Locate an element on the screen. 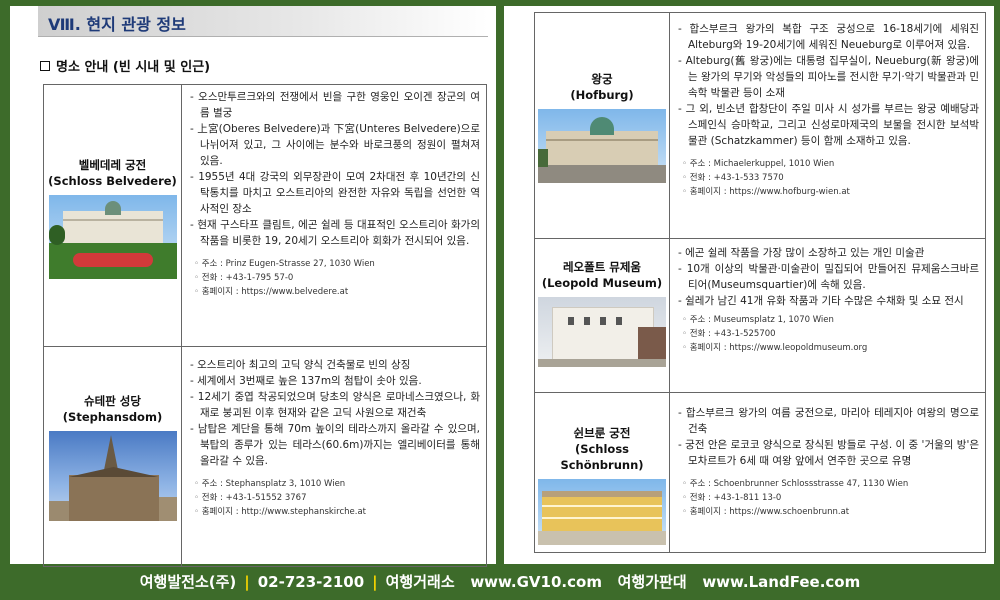 This screenshot has width=1000, height=600. place-name-en: (Hofburg) is located at coordinates (602, 95).